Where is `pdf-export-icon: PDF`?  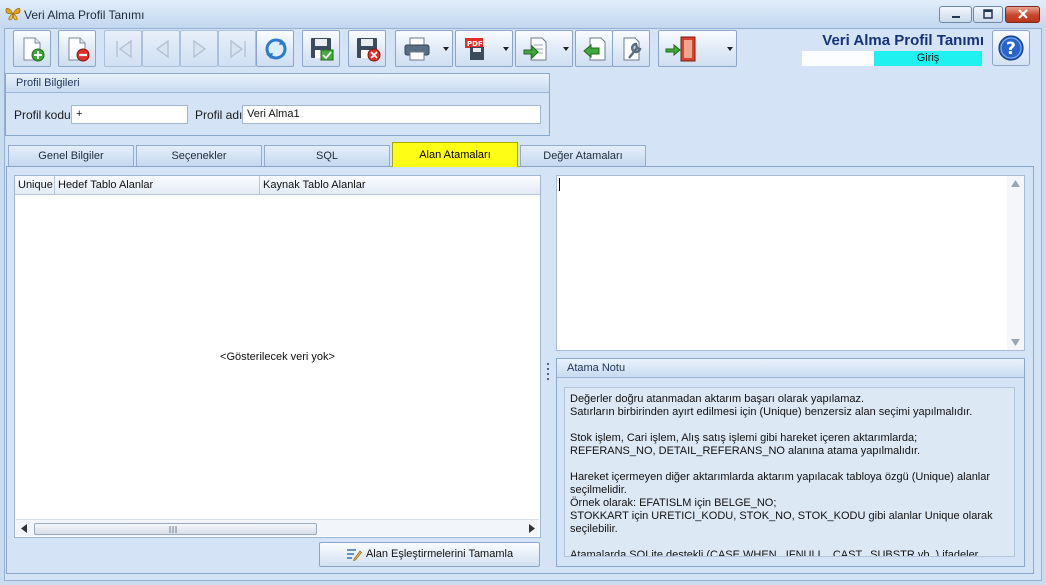 pdf-export-icon: PDF is located at coordinates (474, 49).